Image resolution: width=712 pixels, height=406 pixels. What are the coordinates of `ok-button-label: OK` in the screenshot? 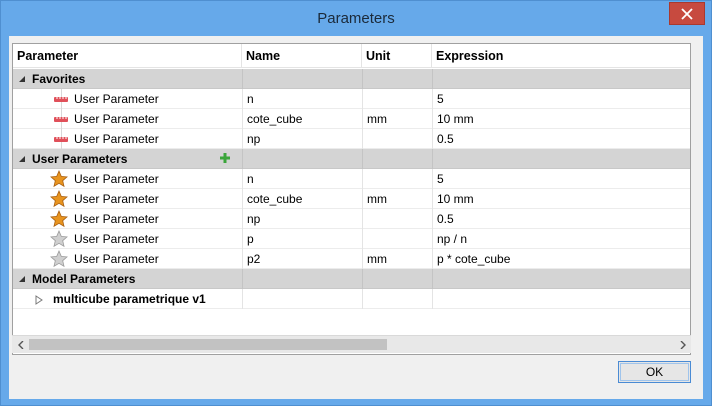 It's located at (654, 372).